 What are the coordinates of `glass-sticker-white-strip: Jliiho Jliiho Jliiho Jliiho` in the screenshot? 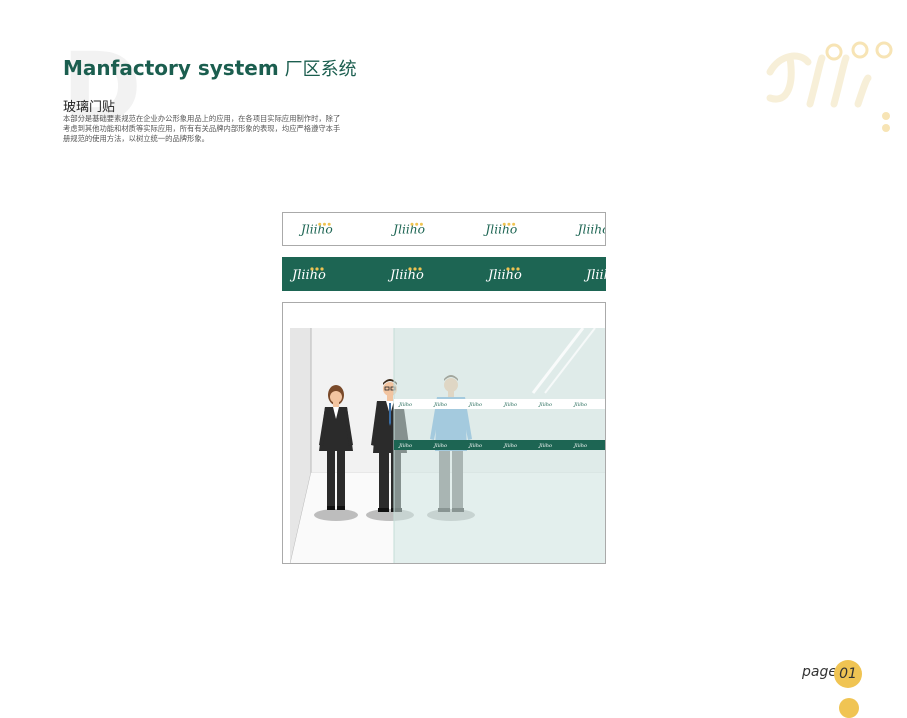 It's located at (444, 229).